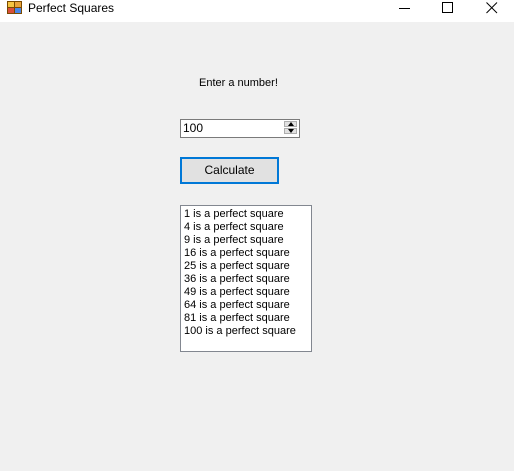 This screenshot has width=514, height=471. Describe the element at coordinates (193, 128) in the screenshot. I see `number-input-value: 100` at that location.